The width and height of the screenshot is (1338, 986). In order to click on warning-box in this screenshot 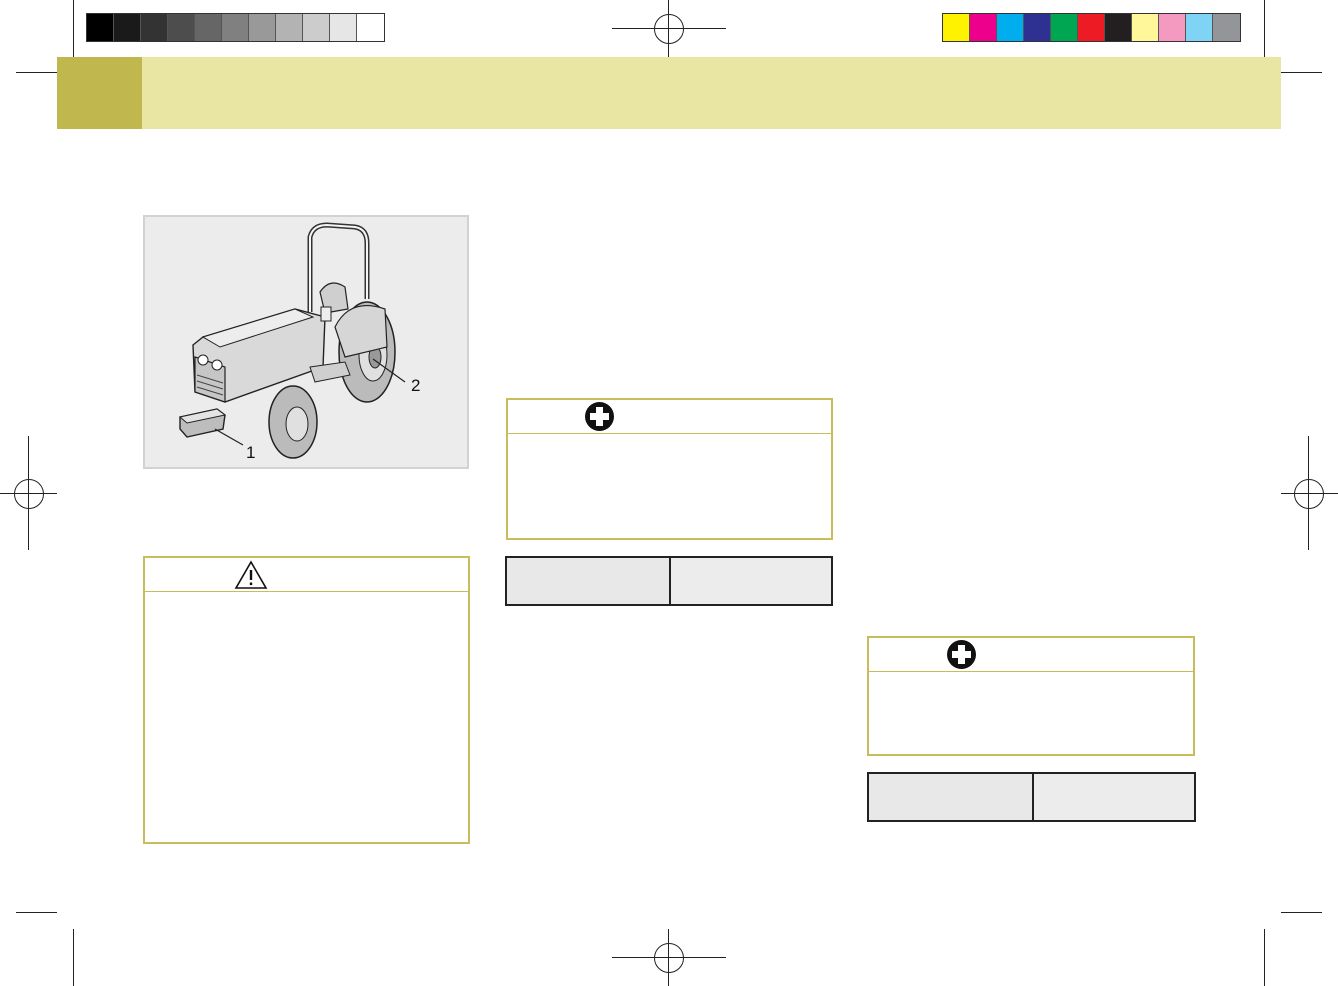, I will do `click(306, 700)`.